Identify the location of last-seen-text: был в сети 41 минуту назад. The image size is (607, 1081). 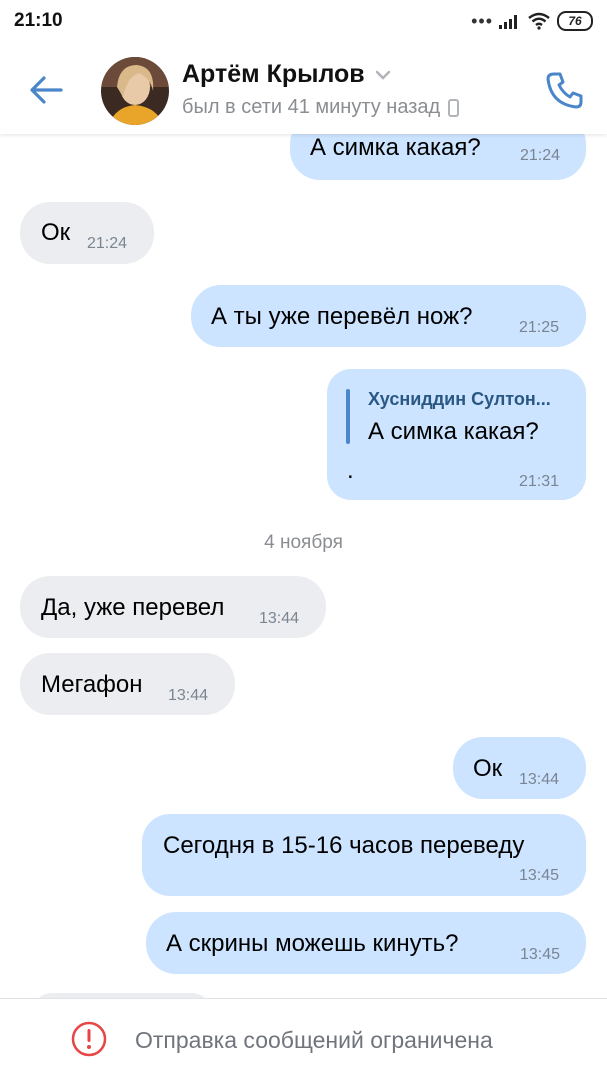
(311, 107).